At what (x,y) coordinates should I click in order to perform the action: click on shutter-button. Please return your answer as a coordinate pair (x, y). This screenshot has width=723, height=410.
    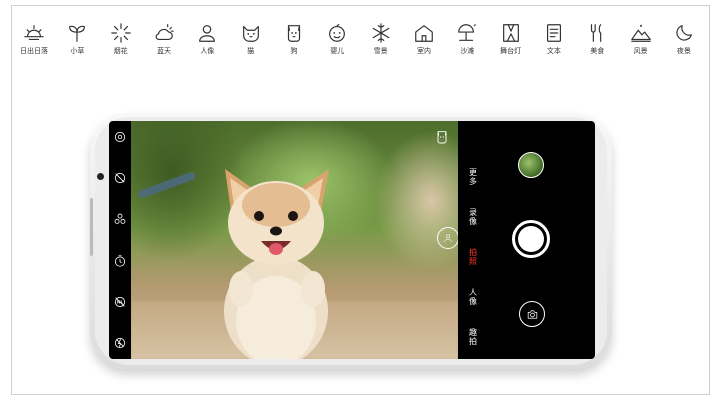
    Looking at the image, I should click on (531, 239).